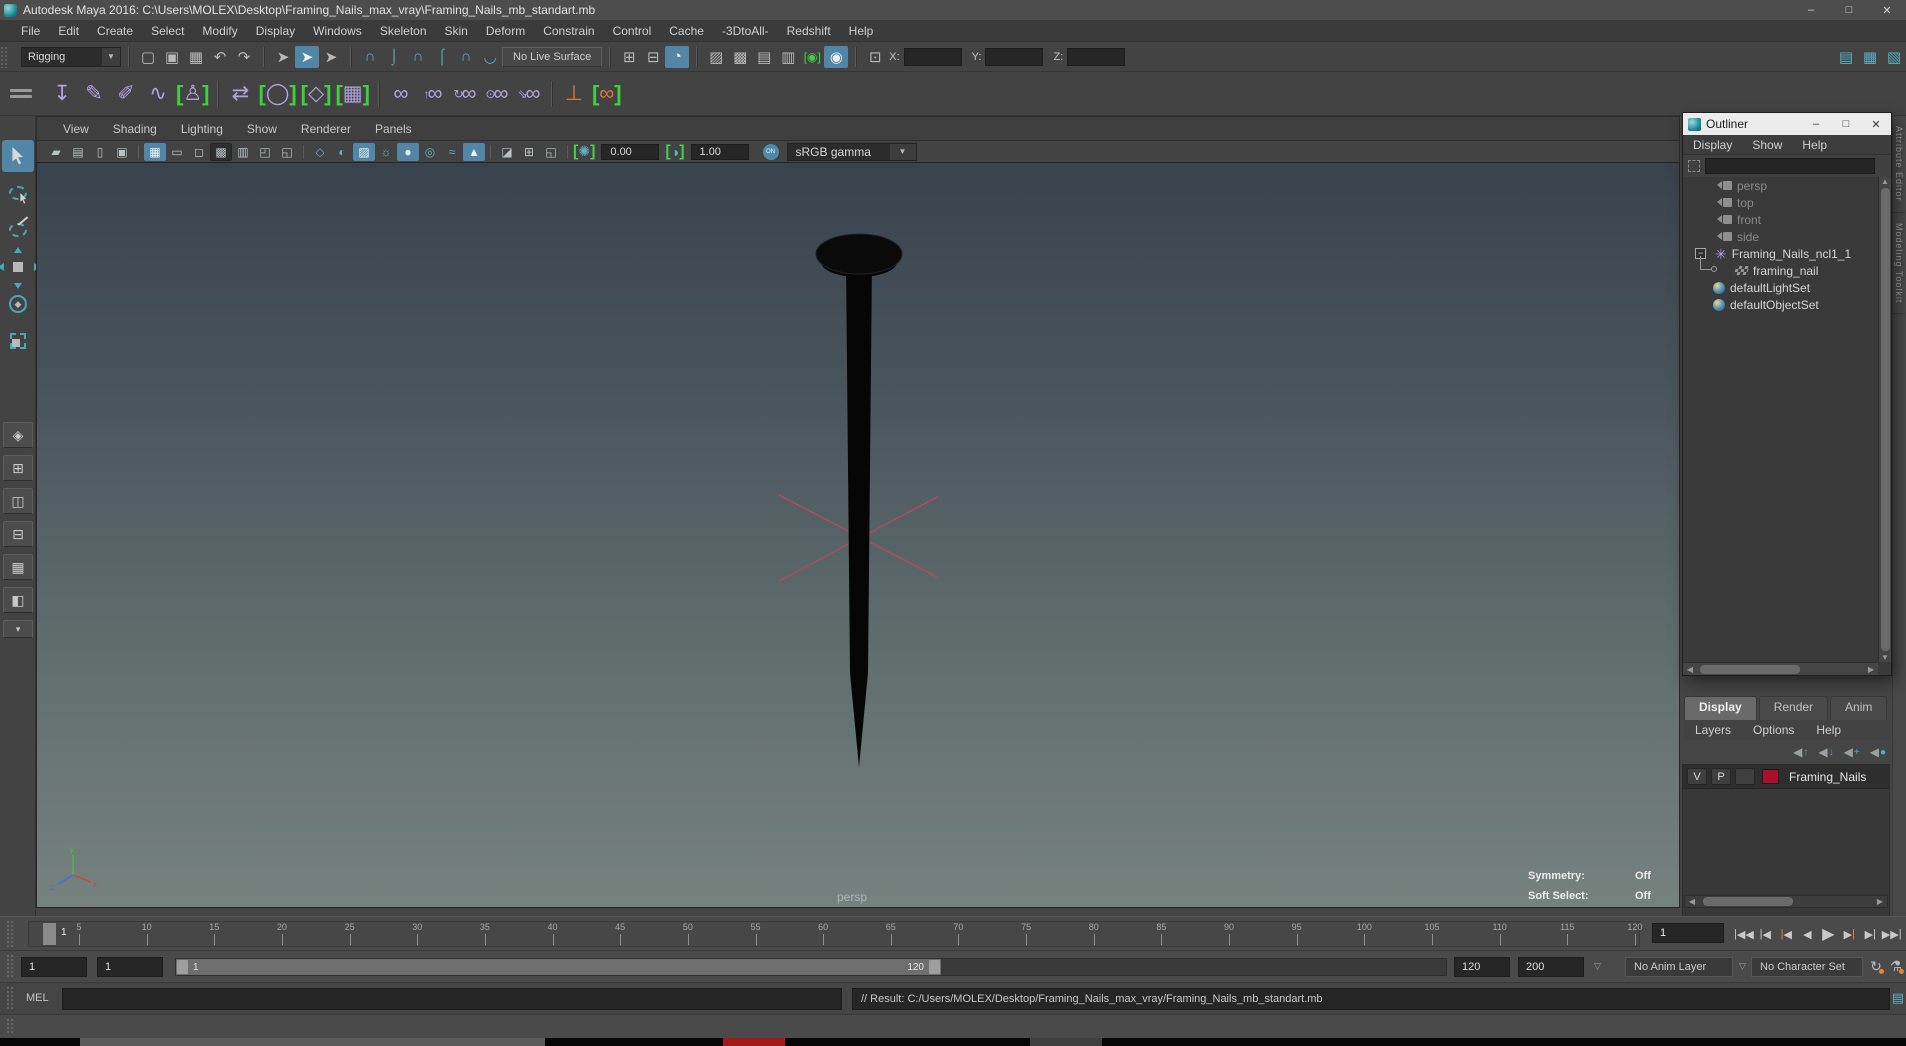 This screenshot has width=1906, height=1046. I want to click on layer-playback-toggle: P, so click(1721, 776).